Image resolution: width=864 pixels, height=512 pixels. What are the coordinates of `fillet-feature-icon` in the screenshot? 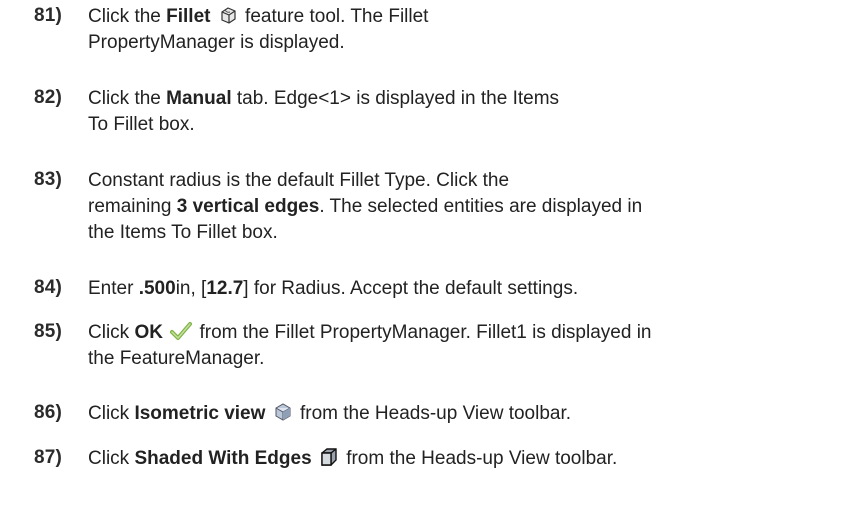 It's located at (228, 19).